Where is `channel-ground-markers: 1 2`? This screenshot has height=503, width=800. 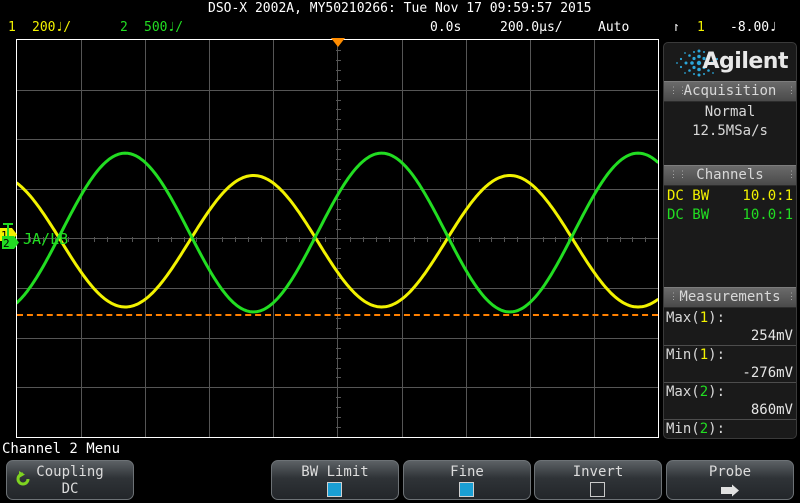
channel-ground-markers: 1 2 is located at coordinates (11, 242).